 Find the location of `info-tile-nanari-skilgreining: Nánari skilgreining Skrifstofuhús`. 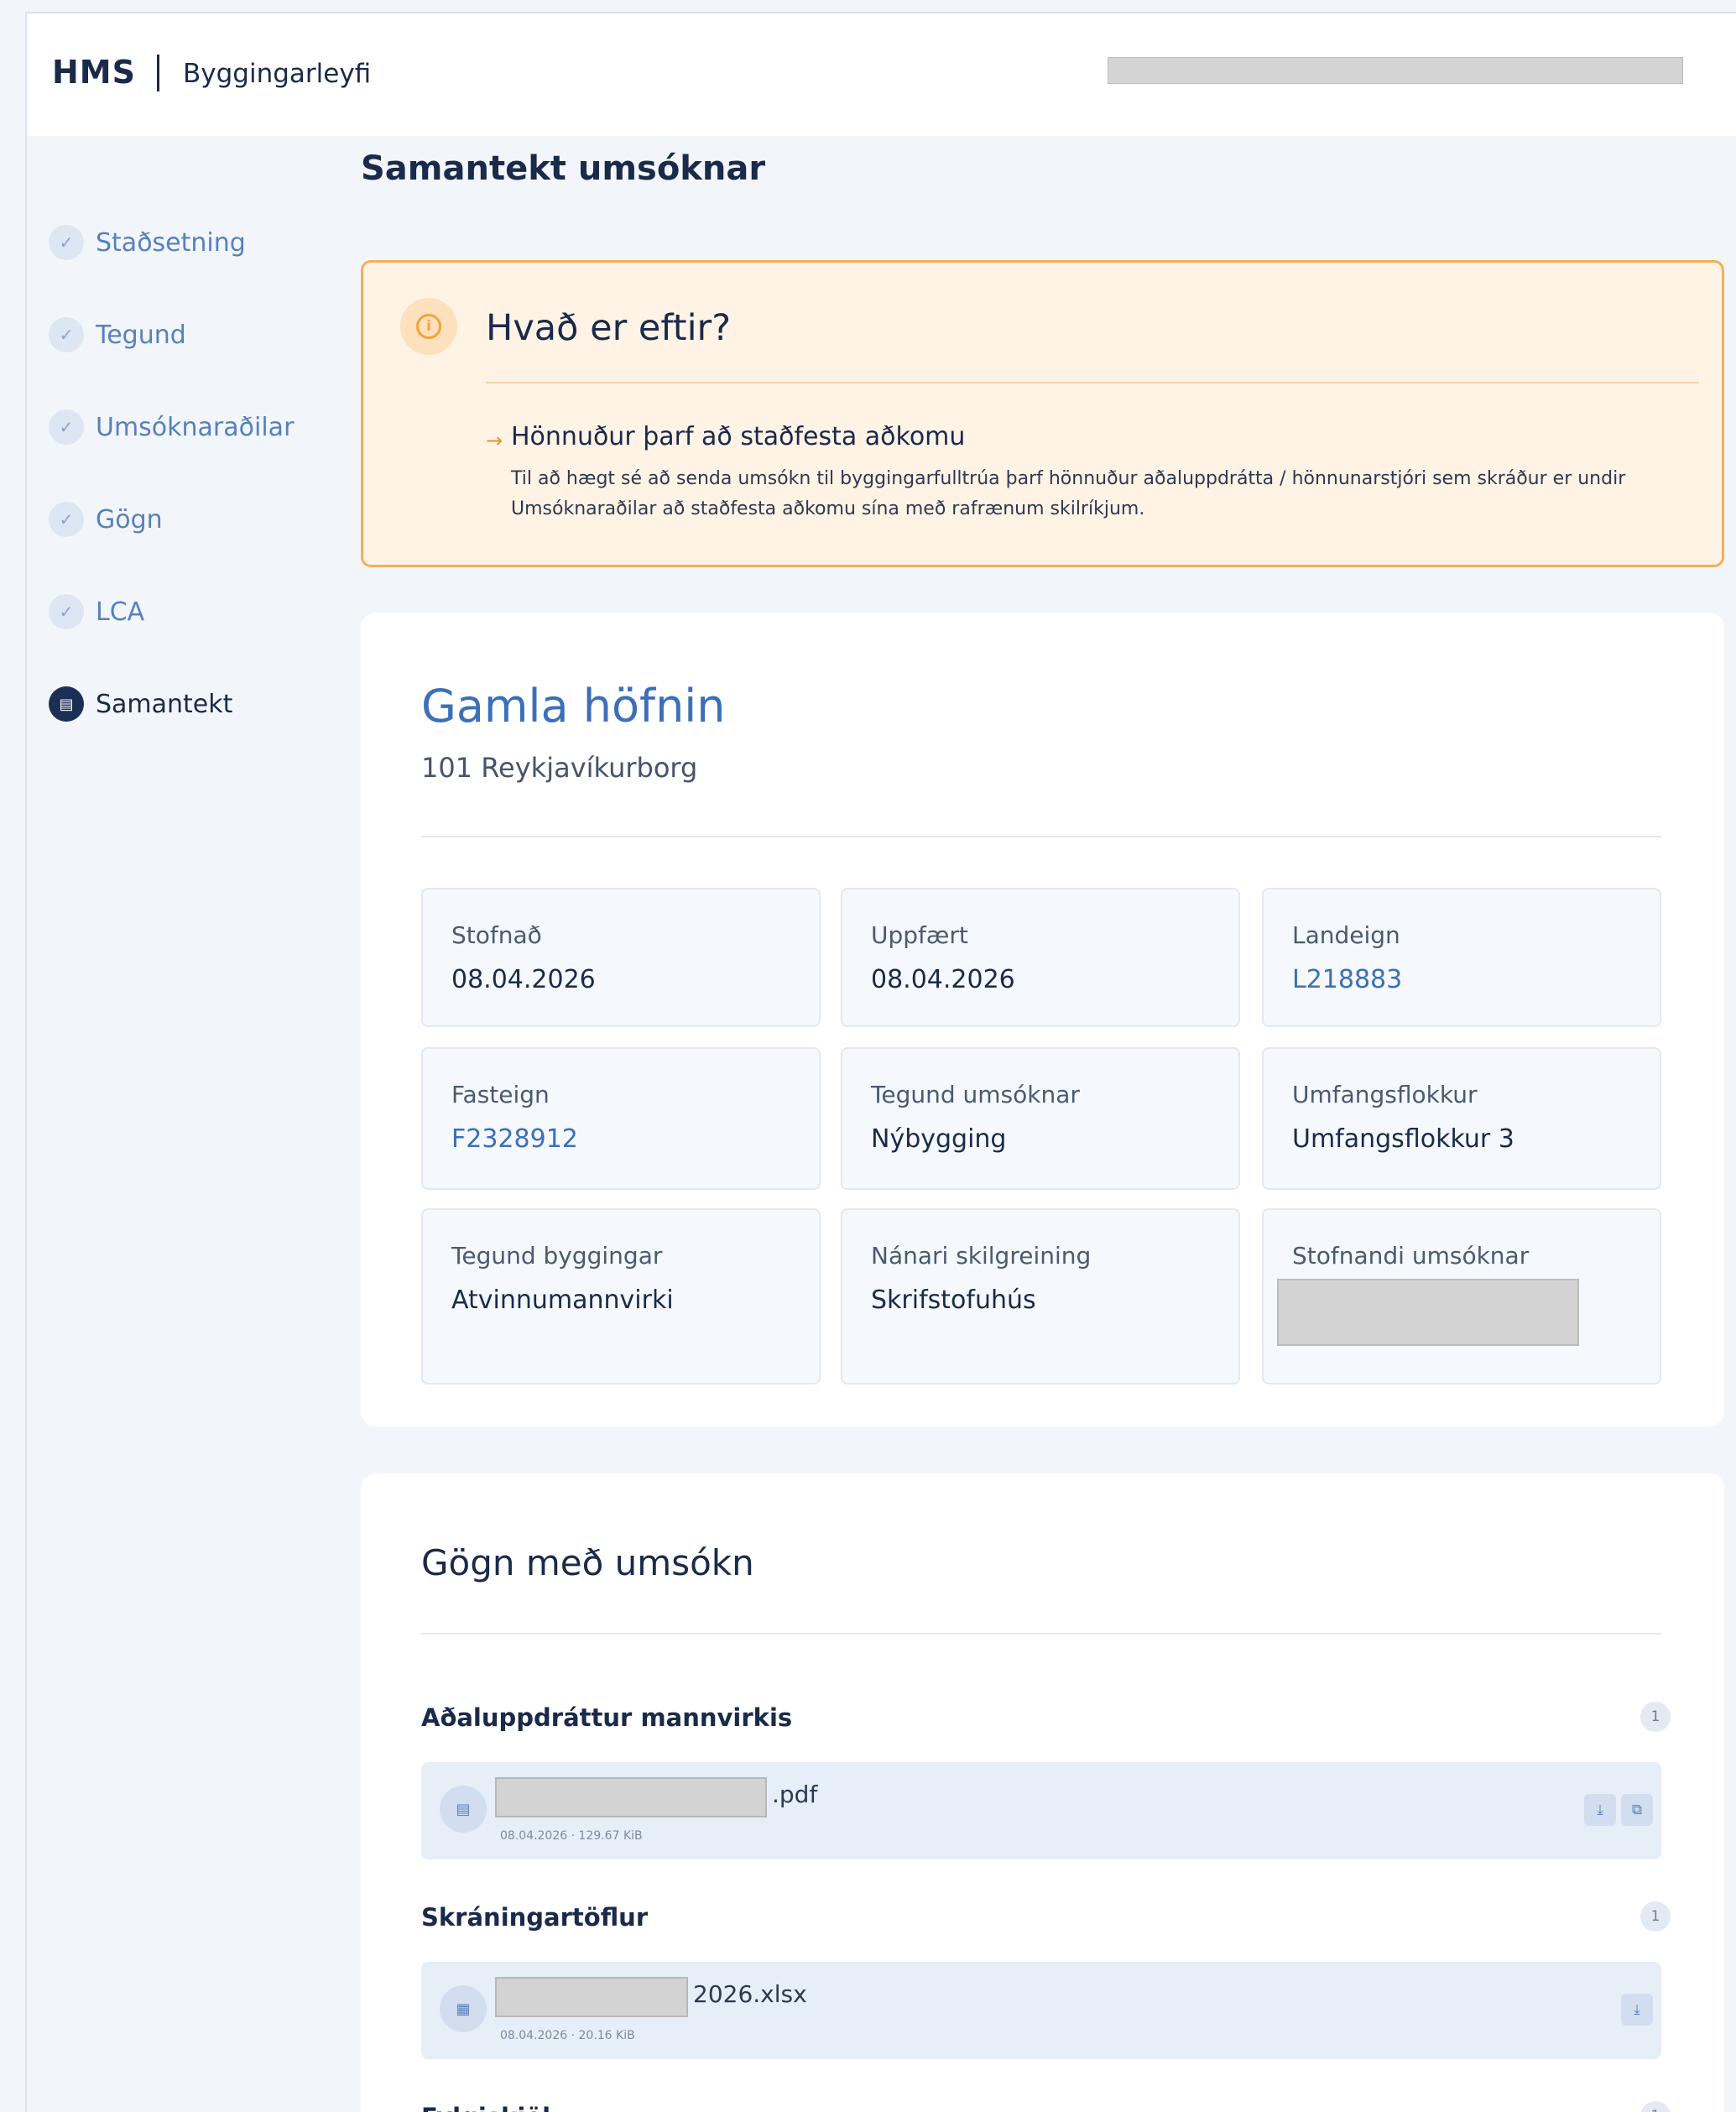

info-tile-nanari-skilgreining: Nánari skilgreining Skrifstofuhús is located at coordinates (1040, 1296).